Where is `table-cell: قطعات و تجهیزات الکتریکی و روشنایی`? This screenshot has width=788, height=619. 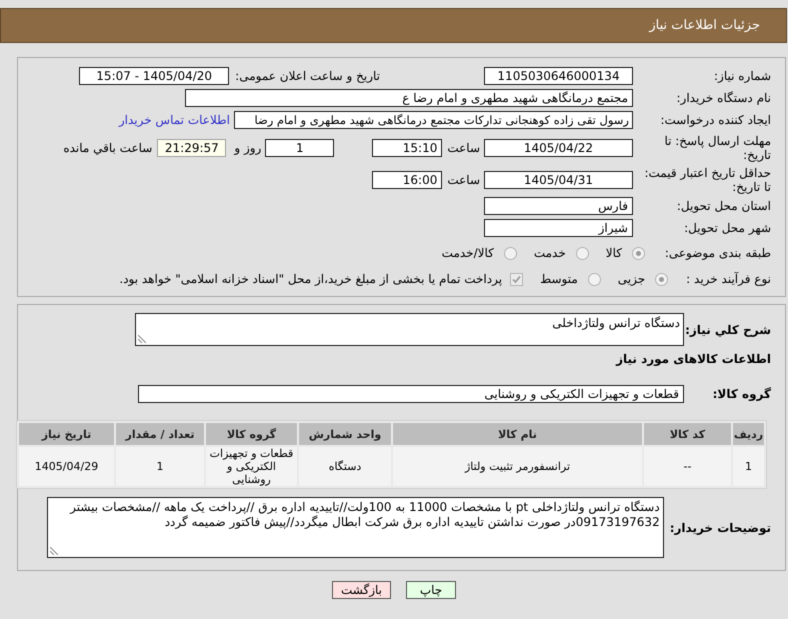
table-cell: قطعات و تجهیزات الکتریکی و روشنایی is located at coordinates (251, 466).